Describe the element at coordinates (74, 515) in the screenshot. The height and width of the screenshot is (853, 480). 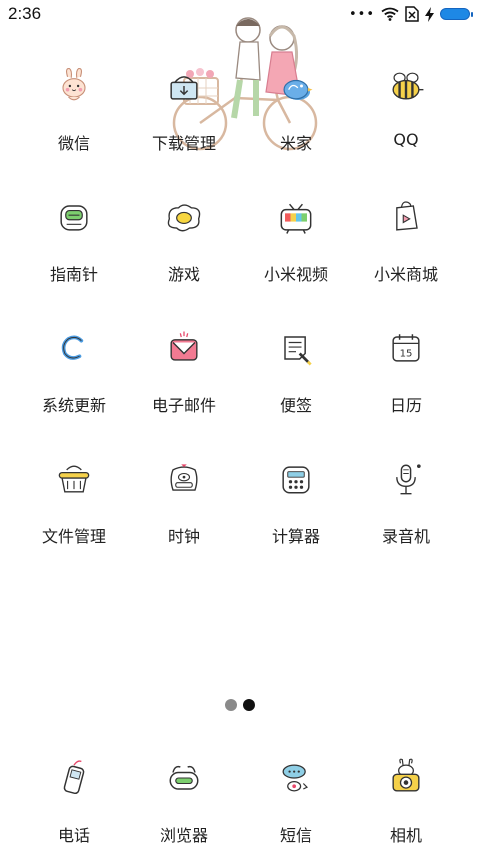
I see `app-icon-tile-13: 文件管理` at that location.